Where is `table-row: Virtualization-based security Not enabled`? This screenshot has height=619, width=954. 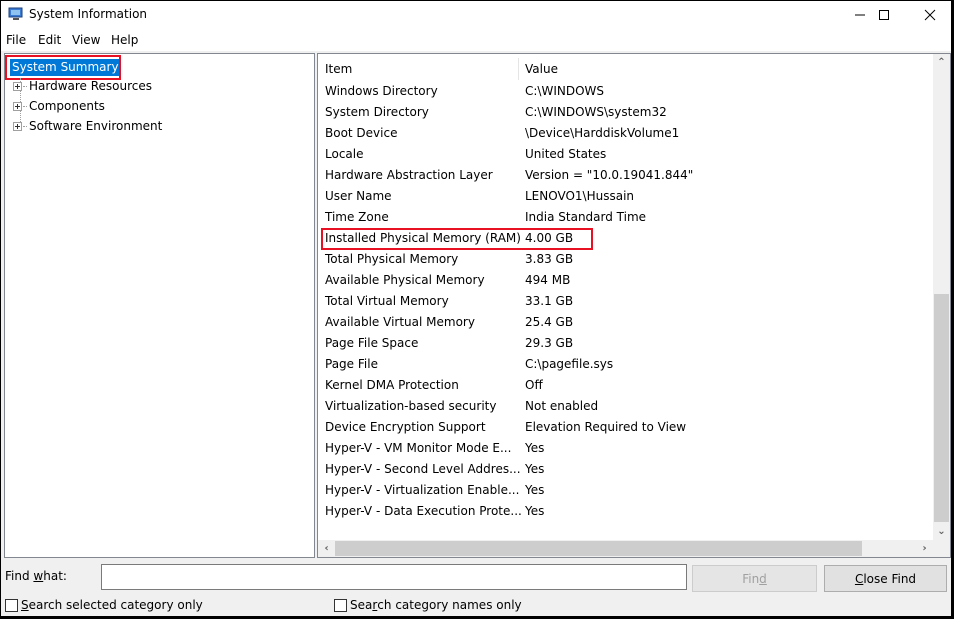 table-row: Virtualization-based security Not enabled is located at coordinates (623, 406).